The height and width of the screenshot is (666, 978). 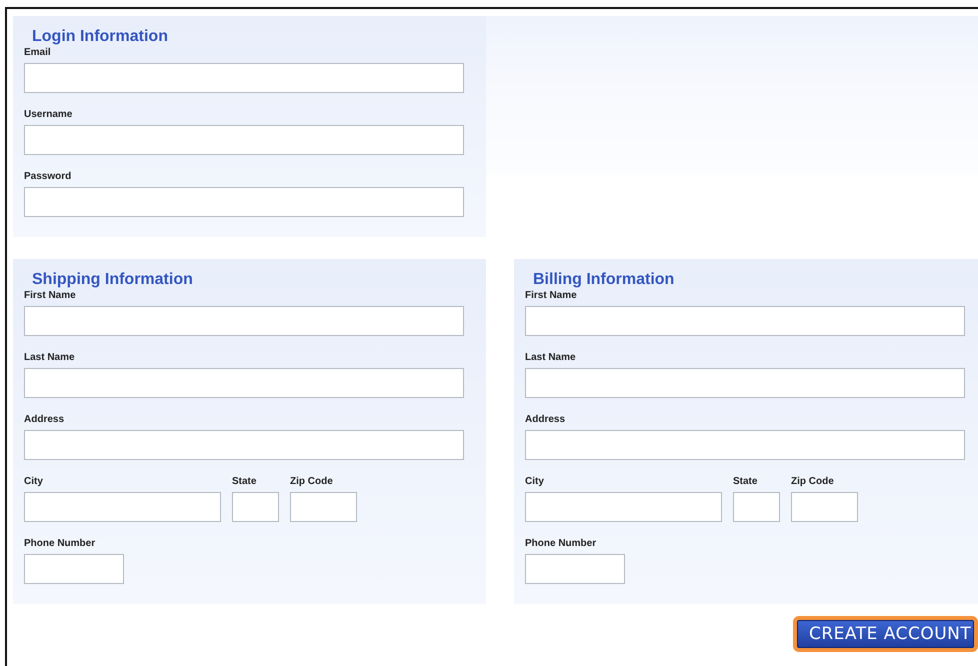 I want to click on section-title: Billing Information, so click(x=604, y=280).